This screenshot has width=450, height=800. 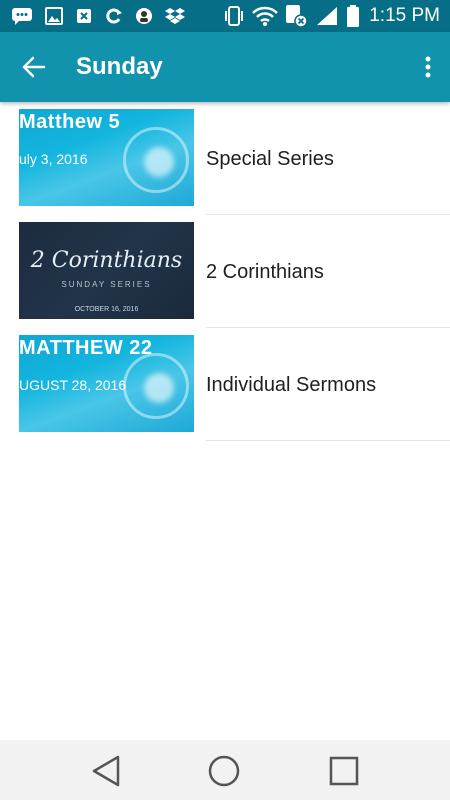 I want to click on nav-recents-button, so click(x=344, y=771).